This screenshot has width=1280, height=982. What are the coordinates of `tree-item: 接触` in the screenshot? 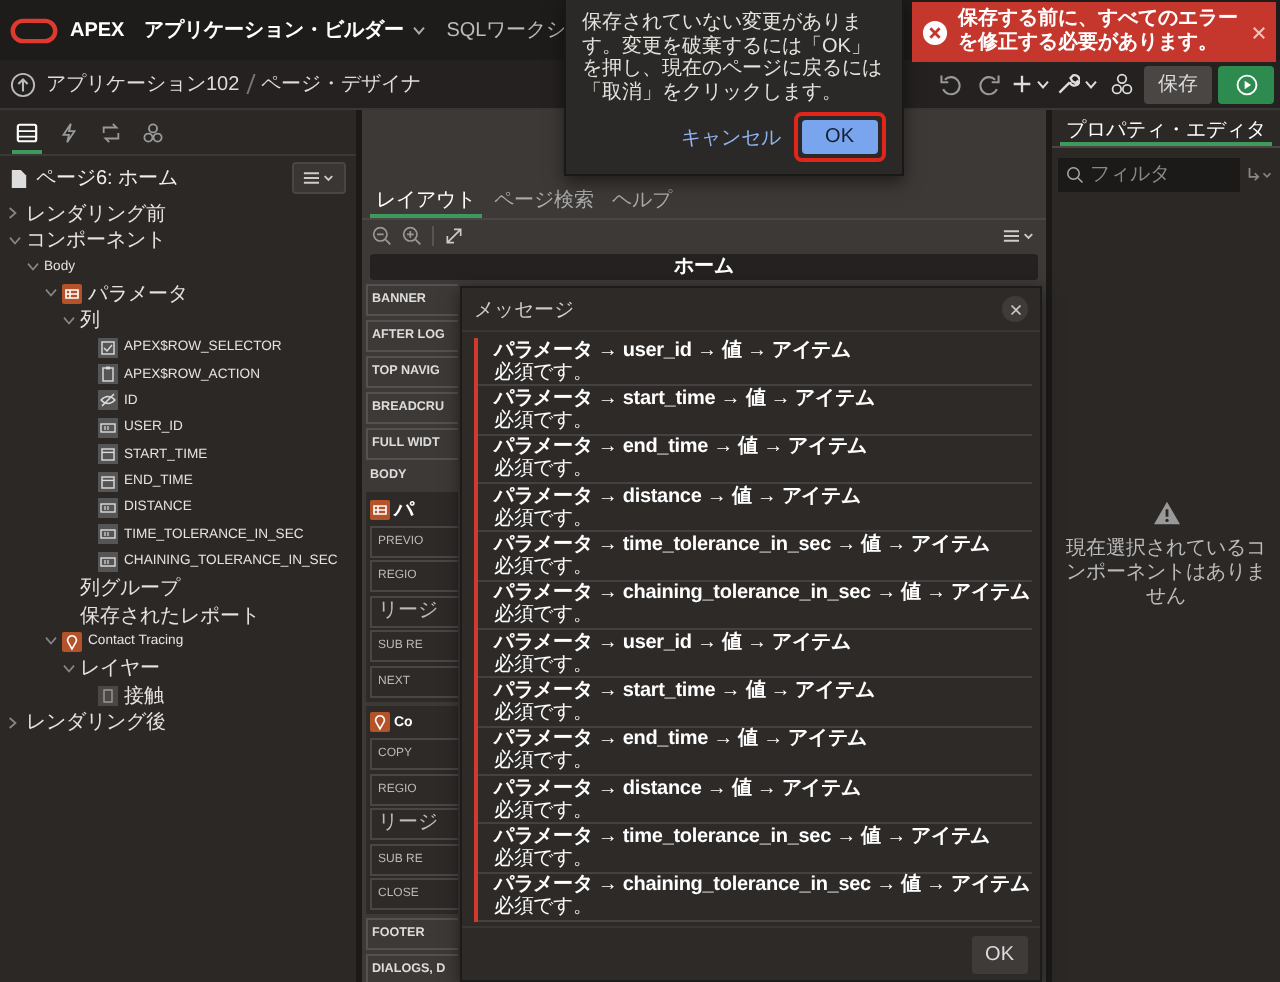 It's located at (144, 695).